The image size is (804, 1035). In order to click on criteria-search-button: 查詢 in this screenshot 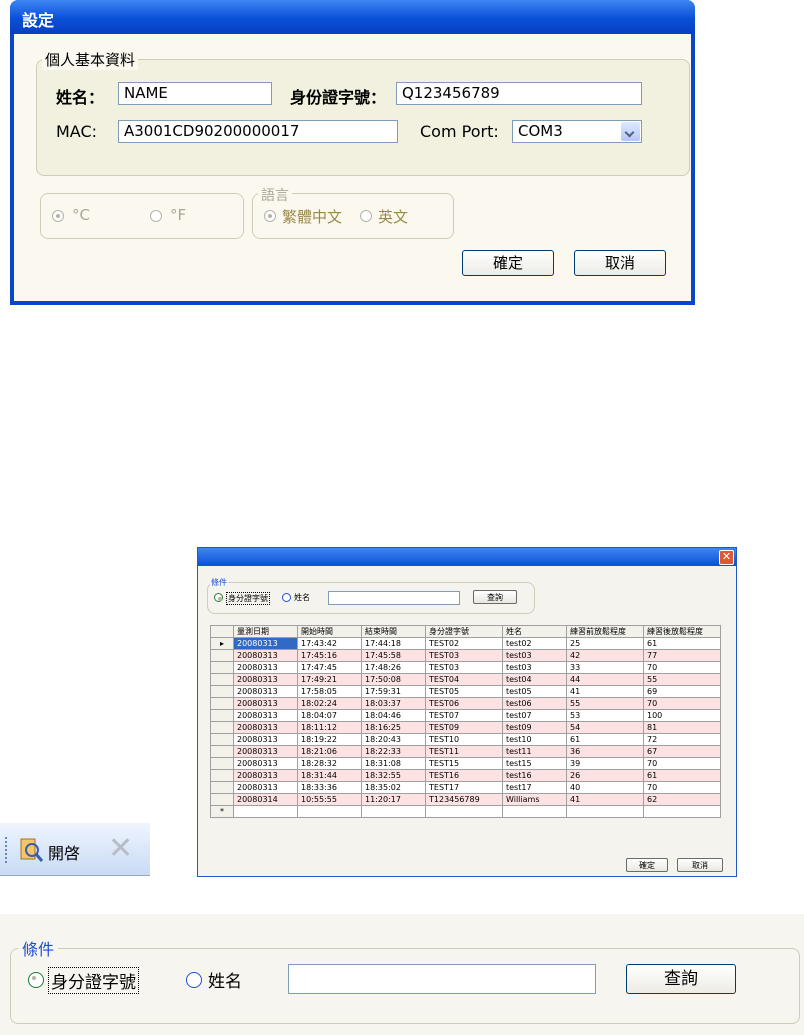, I will do `click(681, 979)`.